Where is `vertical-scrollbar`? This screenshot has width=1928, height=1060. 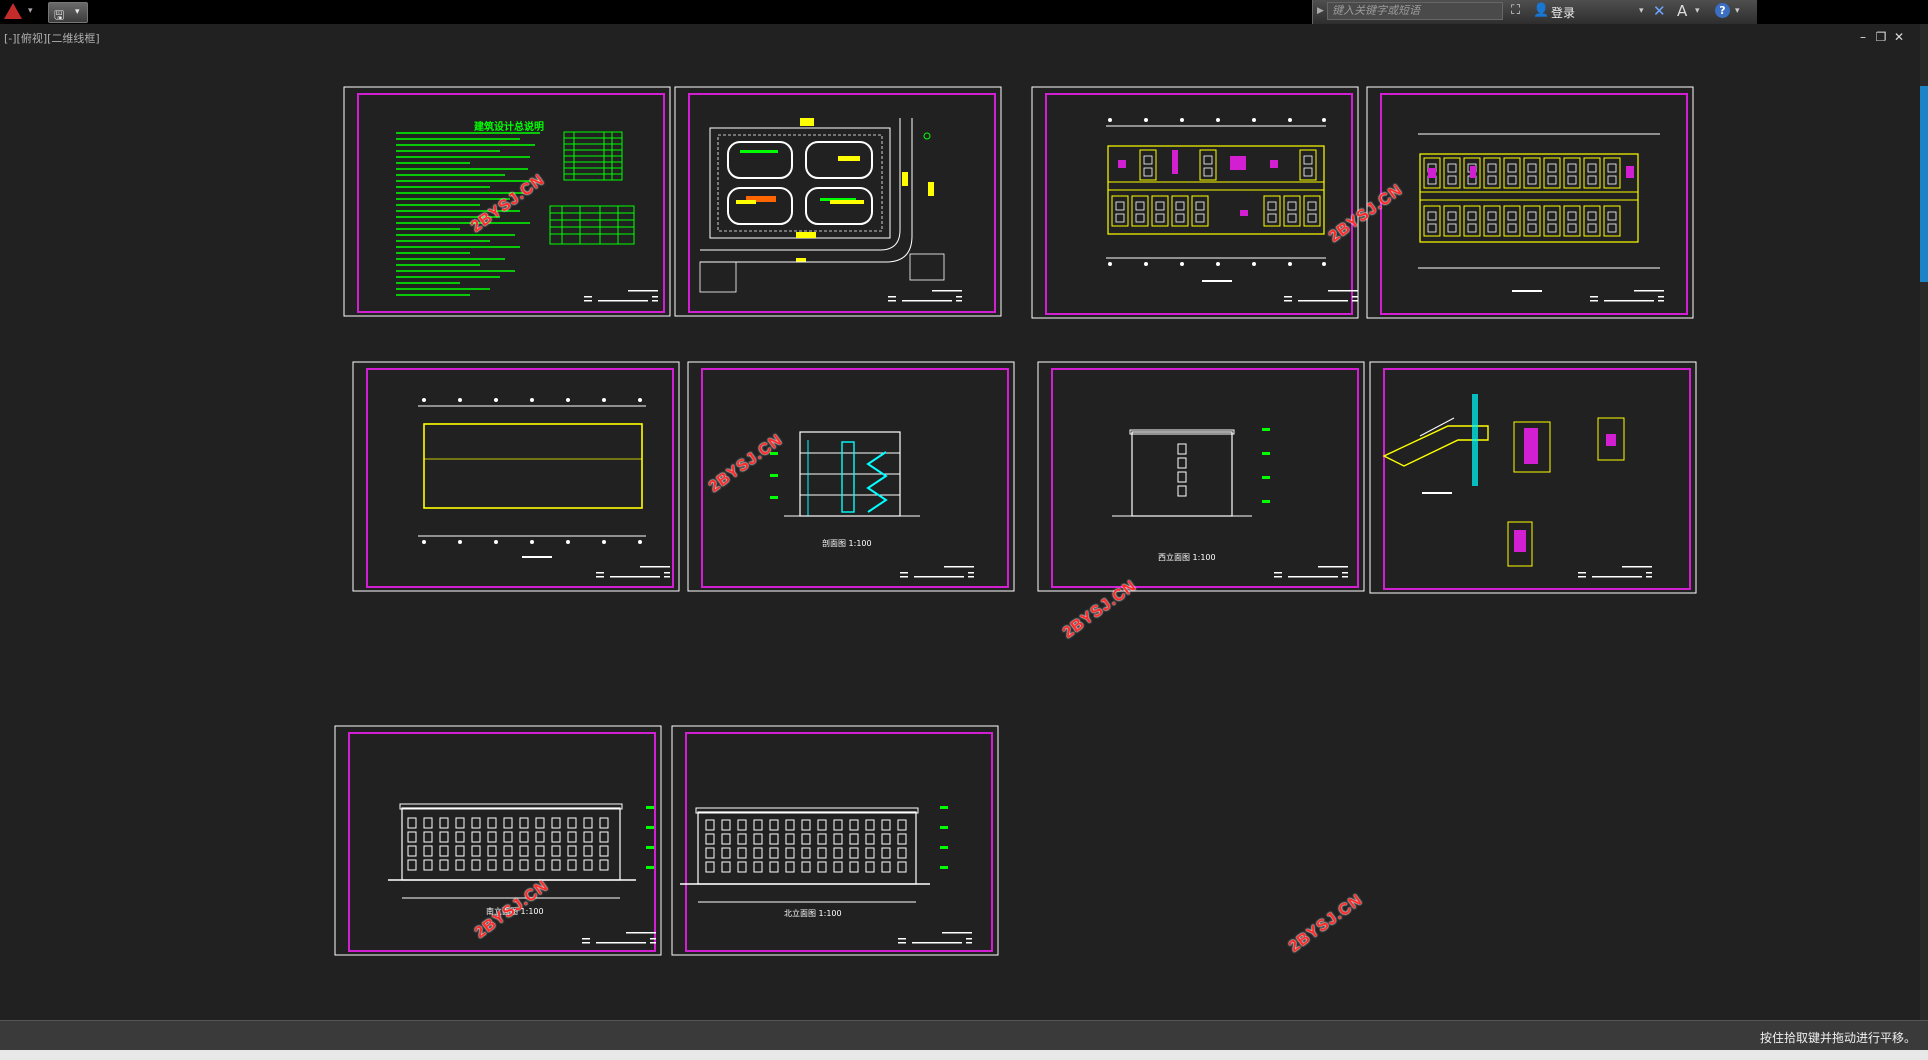
vertical-scrollbar is located at coordinates (1924, 522).